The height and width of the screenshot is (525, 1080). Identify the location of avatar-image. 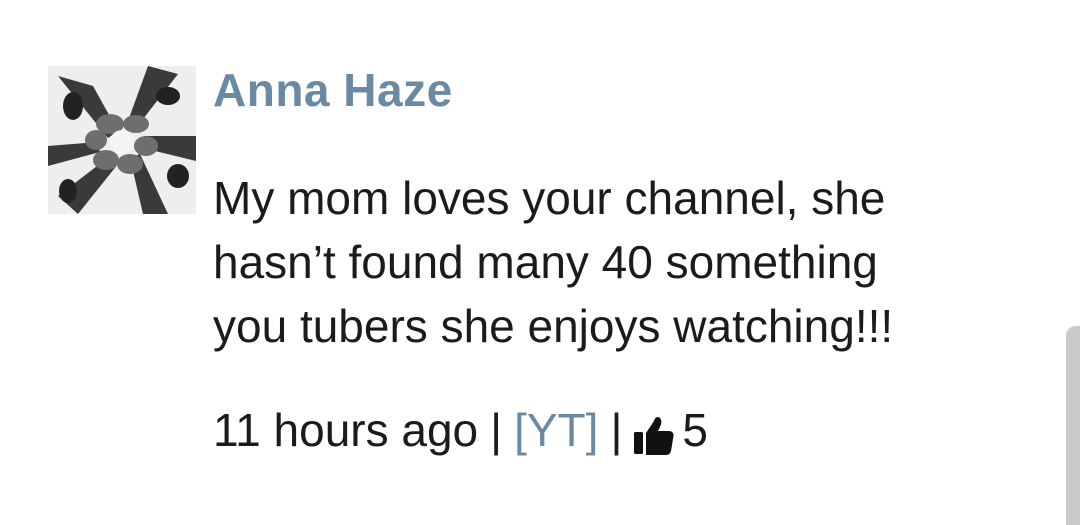
(122, 140).